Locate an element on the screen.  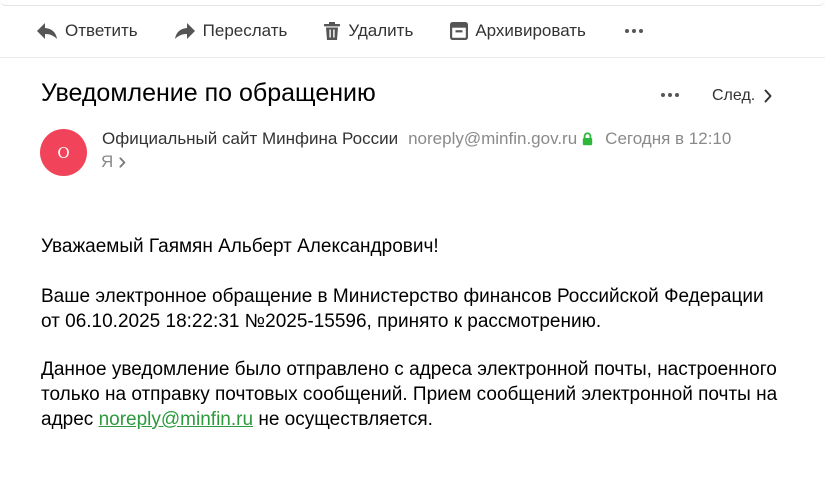
sender-avatar: О is located at coordinates (63, 152).